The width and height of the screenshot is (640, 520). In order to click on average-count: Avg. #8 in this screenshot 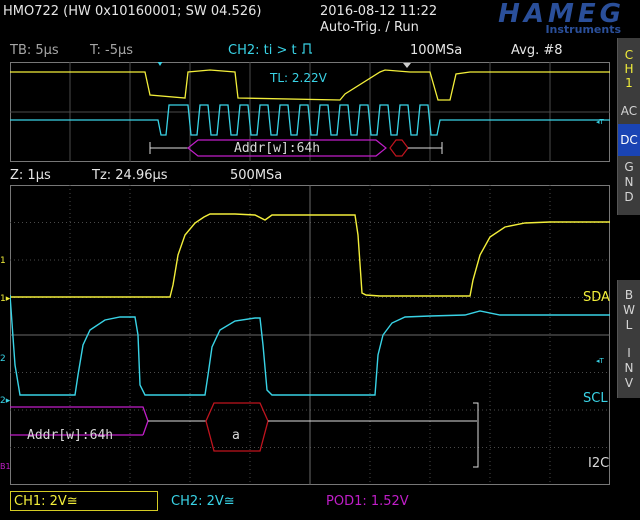, I will do `click(537, 50)`.